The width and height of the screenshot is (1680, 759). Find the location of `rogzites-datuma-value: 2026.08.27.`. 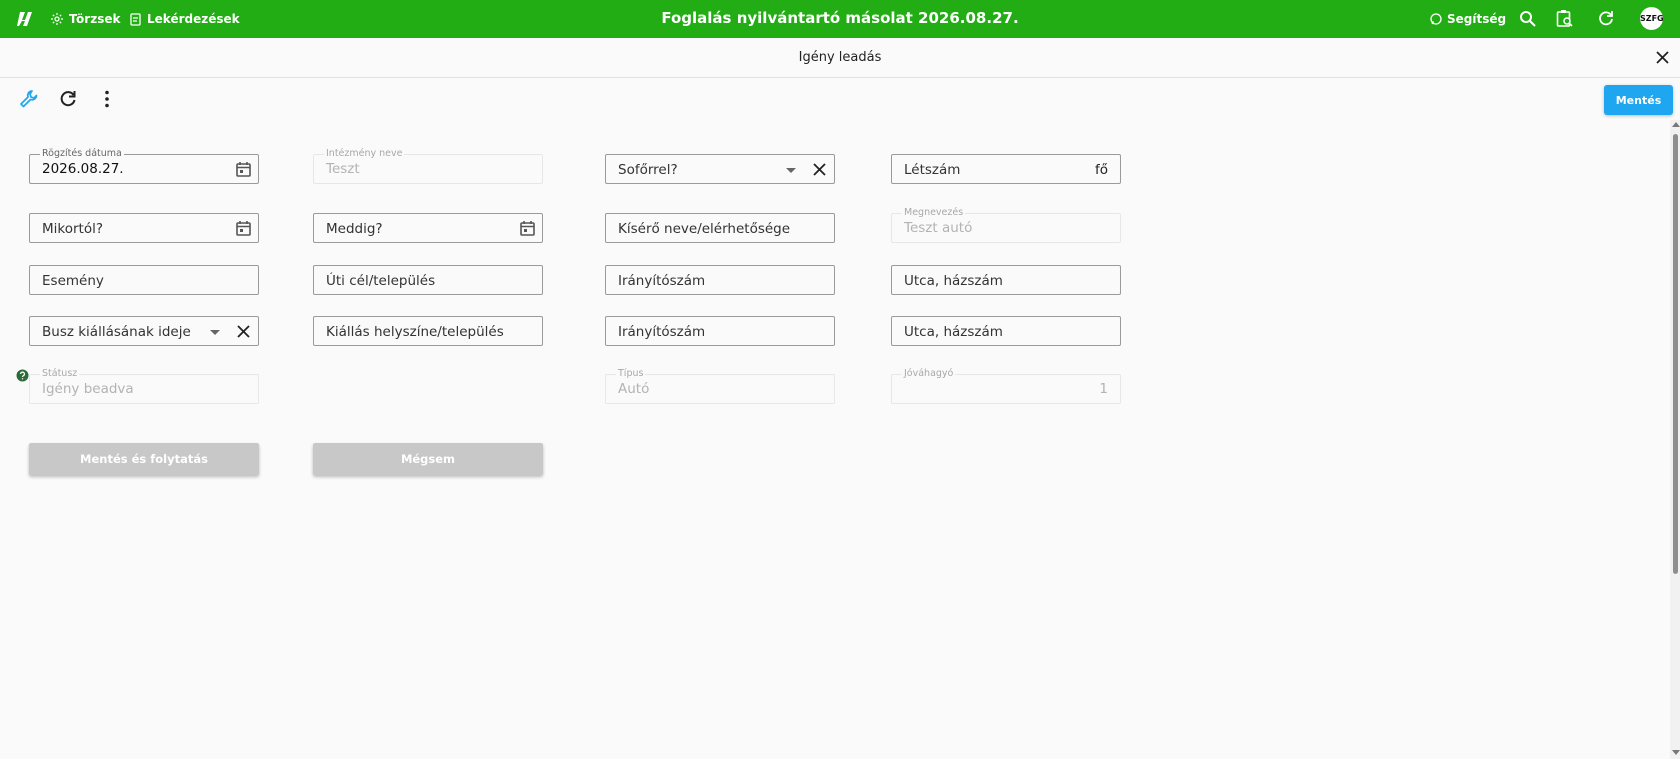

rogzites-datuma-value: 2026.08.27. is located at coordinates (83, 169).